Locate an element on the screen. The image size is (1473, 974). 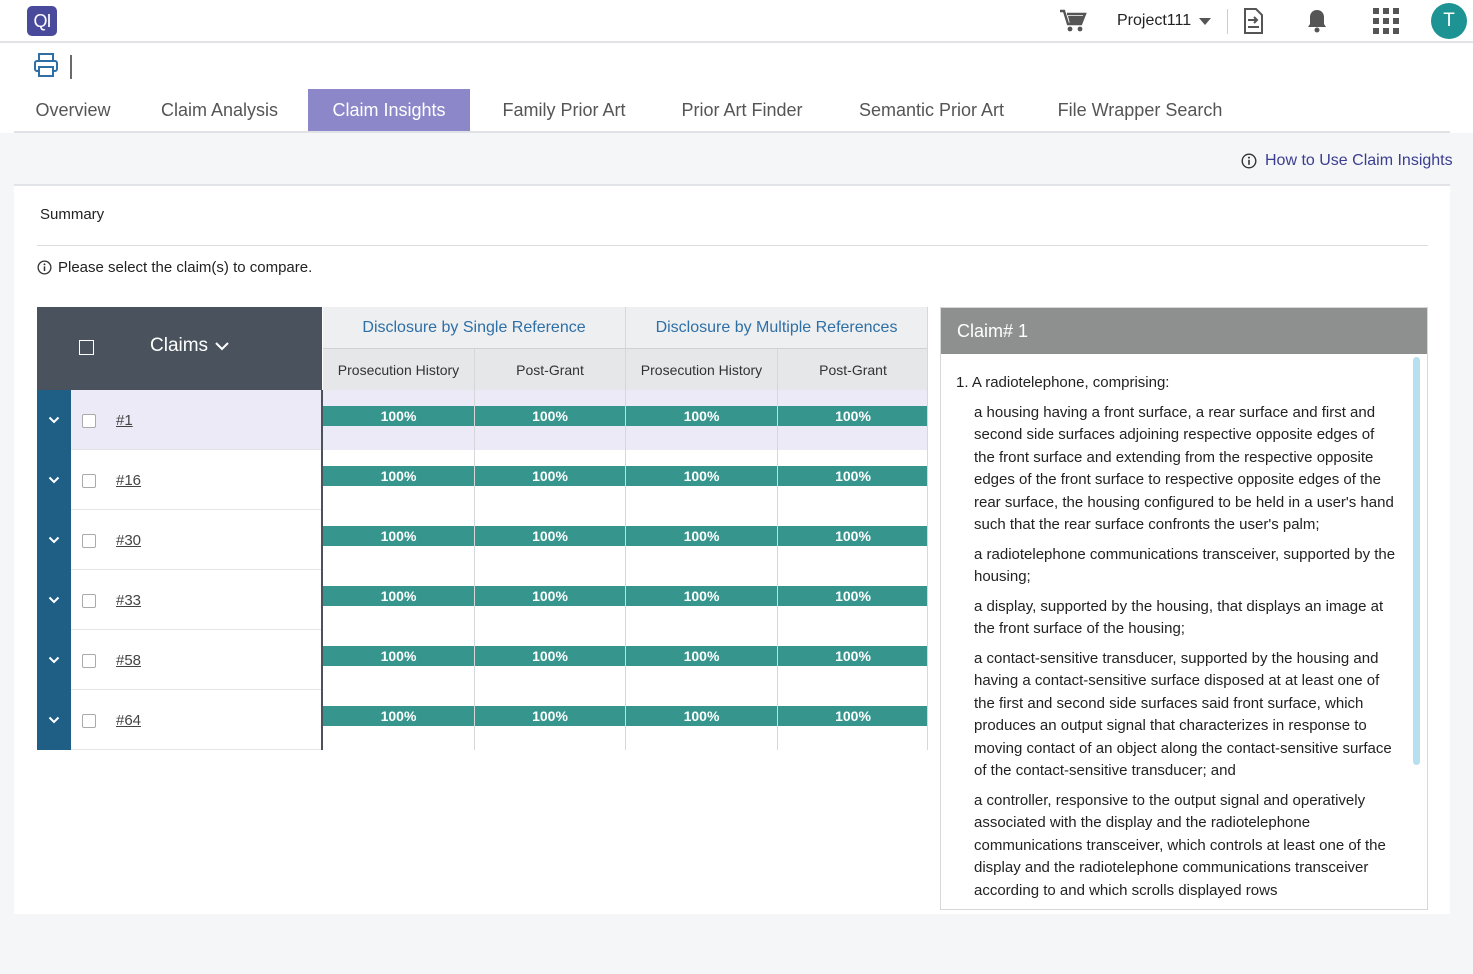
tab-overview: Overview is located at coordinates (73, 110).